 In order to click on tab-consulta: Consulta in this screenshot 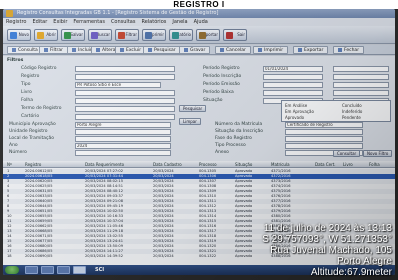, I will do `click(25, 50)`.